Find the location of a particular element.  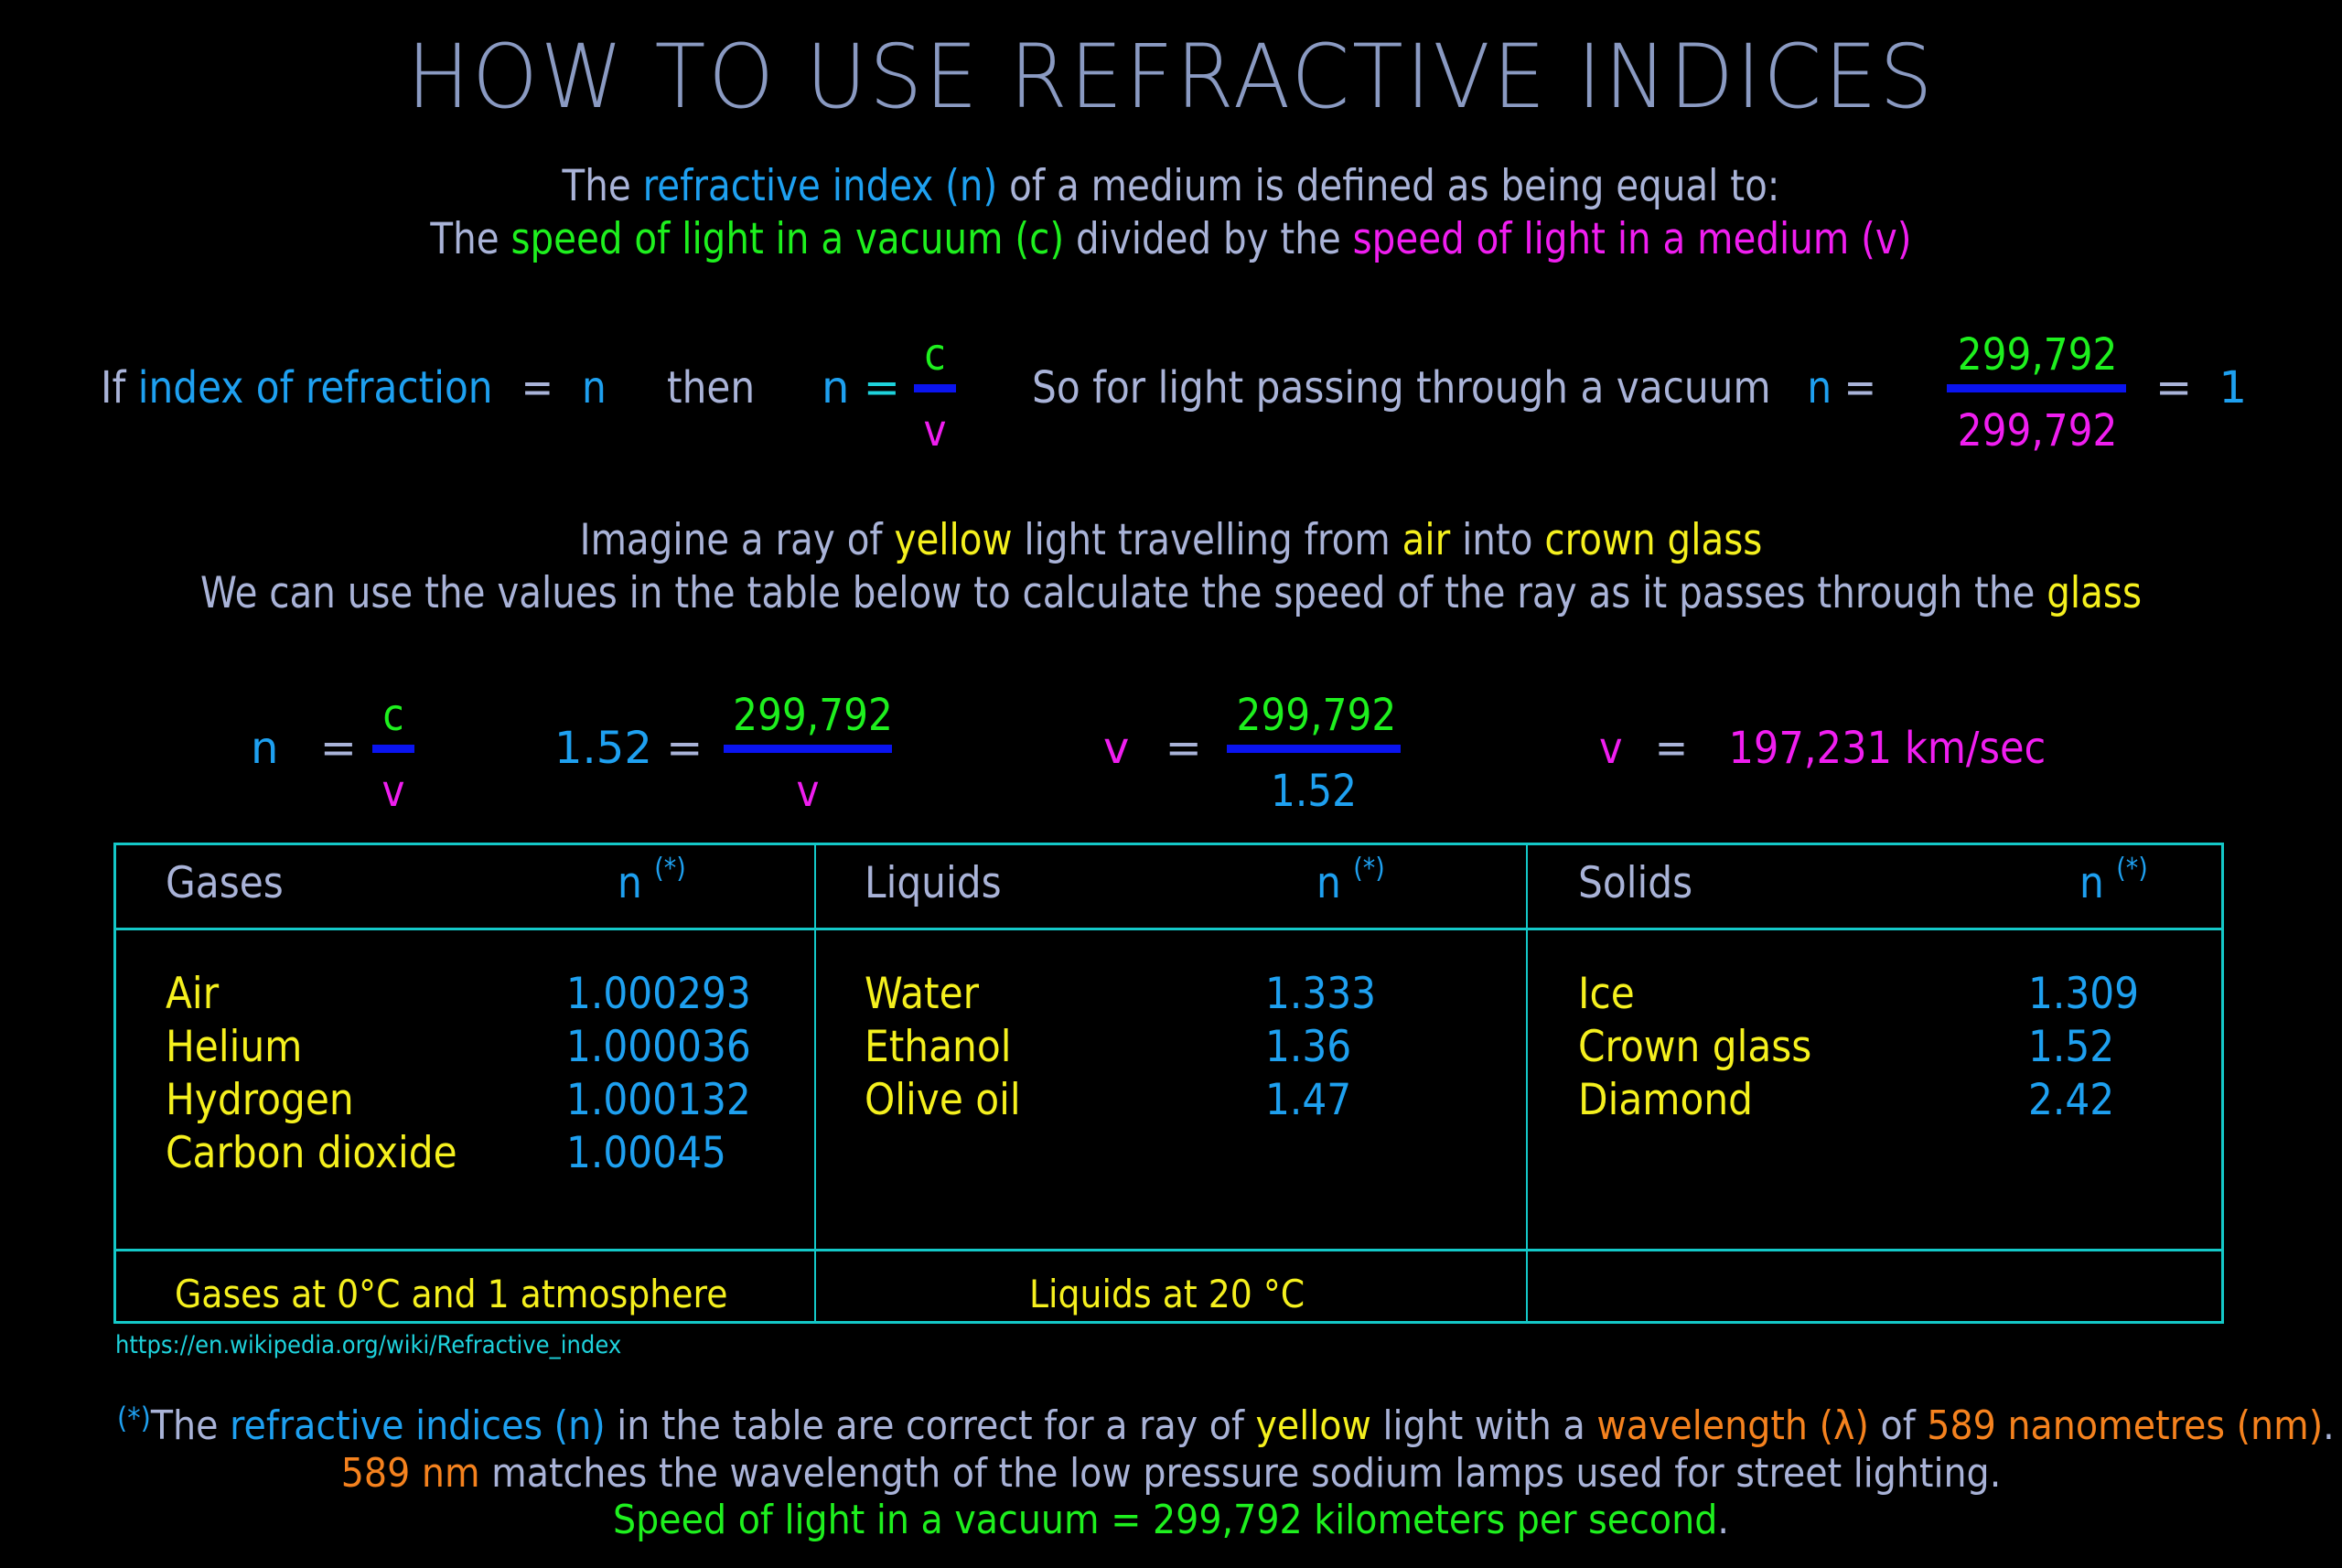

text: into is located at coordinates (1497, 540).